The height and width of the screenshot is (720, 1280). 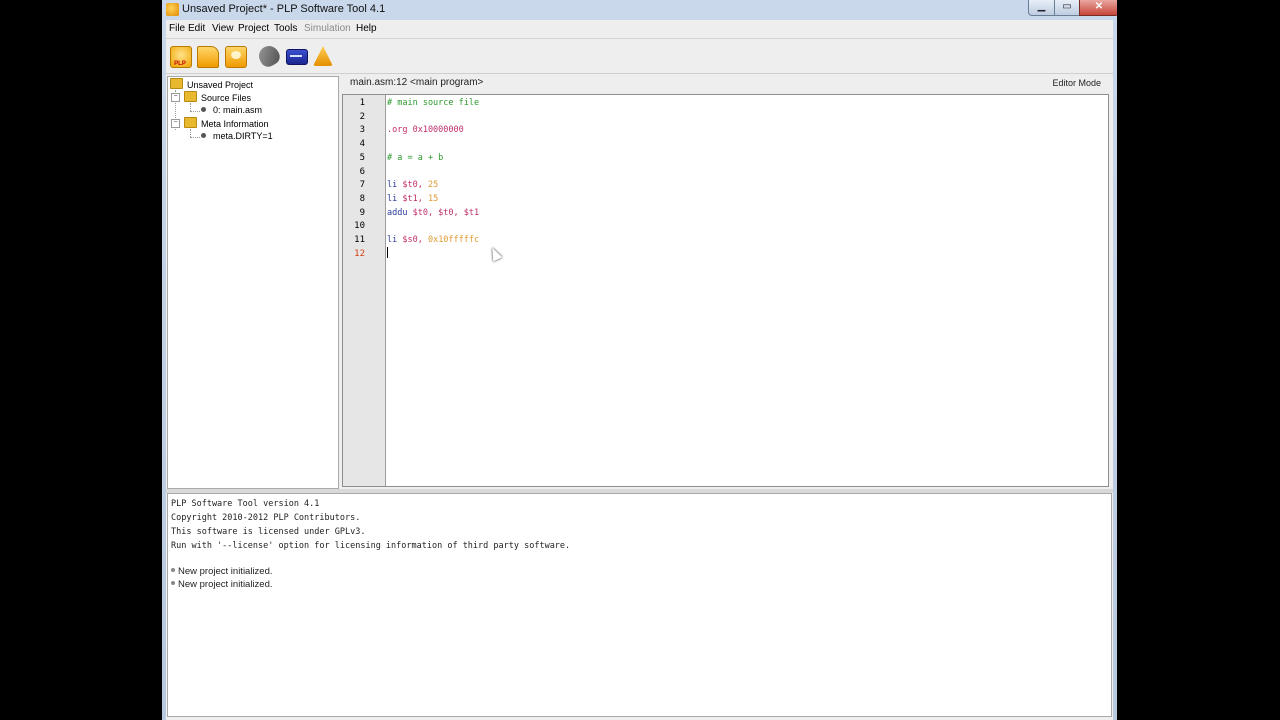 What do you see at coordinates (226, 98) in the screenshot?
I see `source-files-label: Source Files` at bounding box center [226, 98].